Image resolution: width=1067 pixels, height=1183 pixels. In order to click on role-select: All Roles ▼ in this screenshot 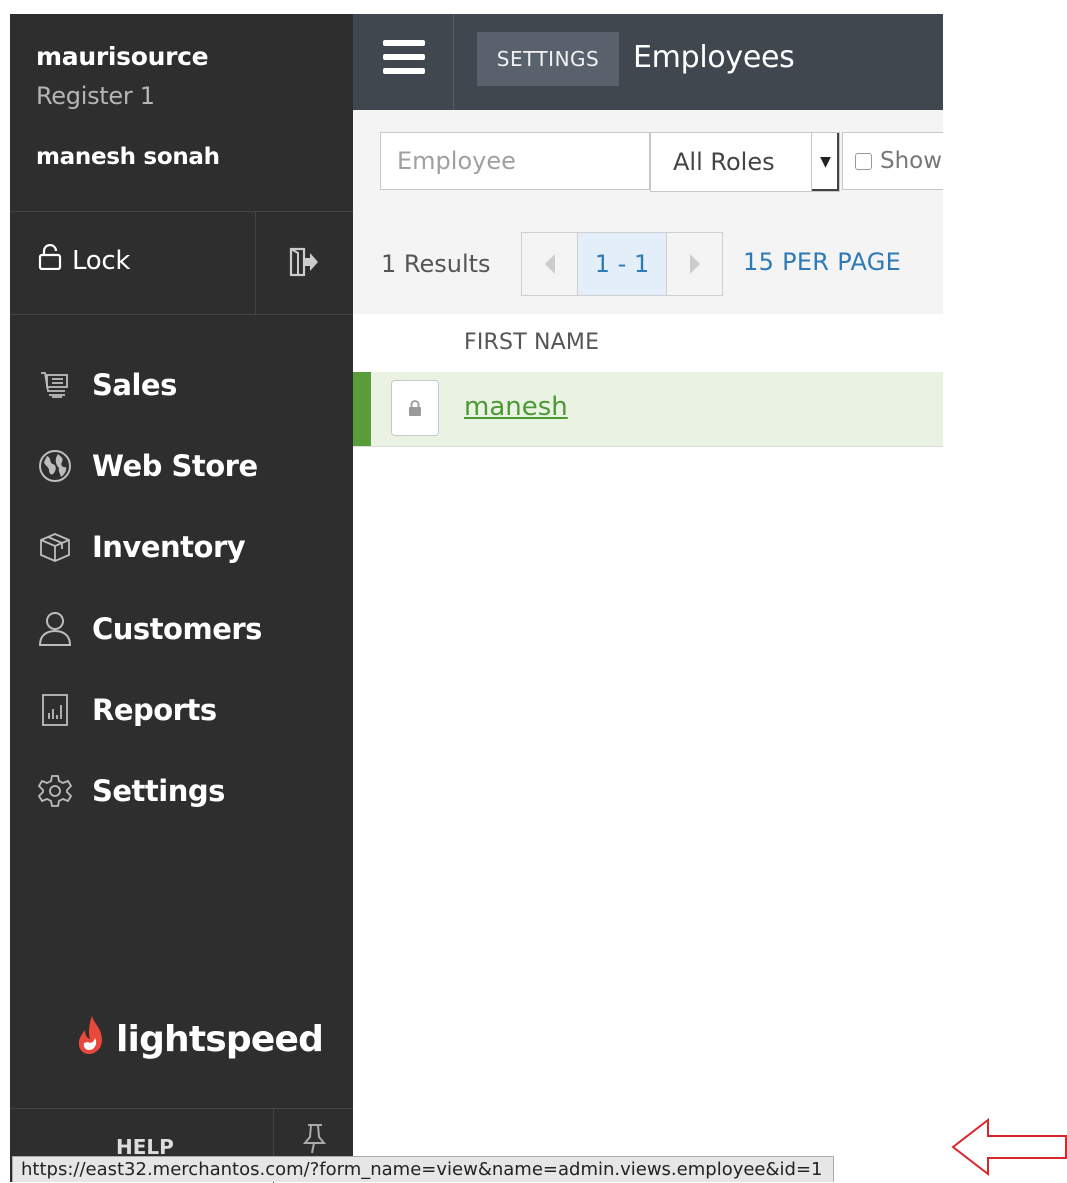, I will do `click(745, 162)`.